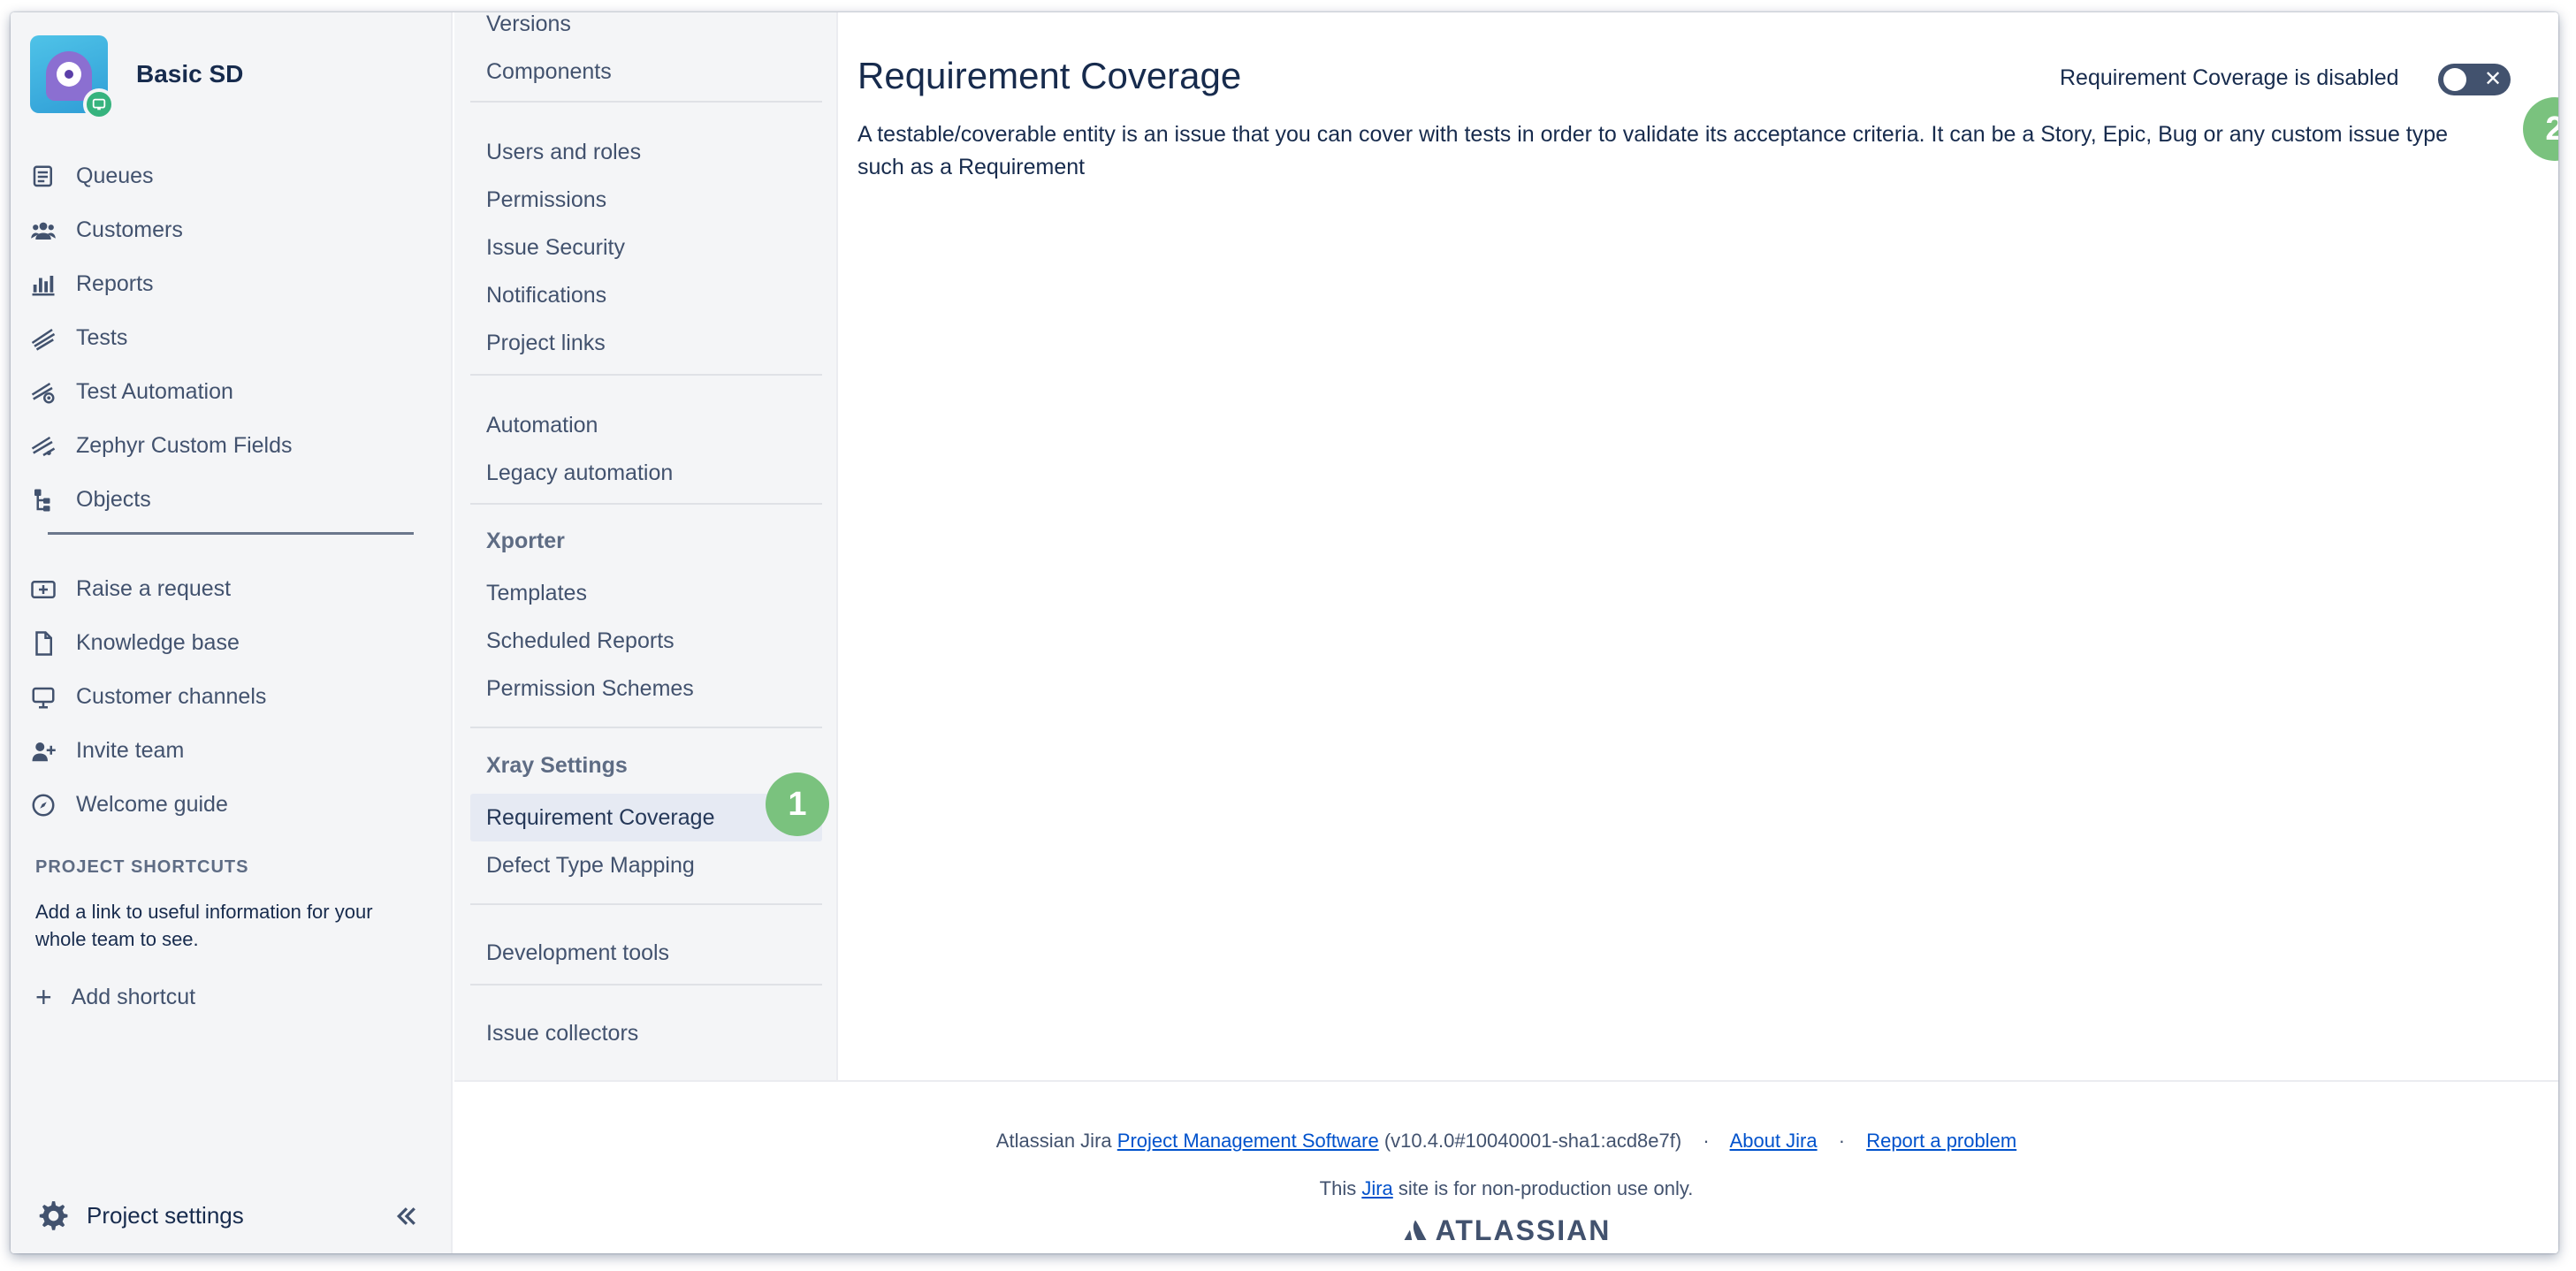  Describe the element at coordinates (158, 642) in the screenshot. I see `sidebar-item-label: Knowledge base` at that location.